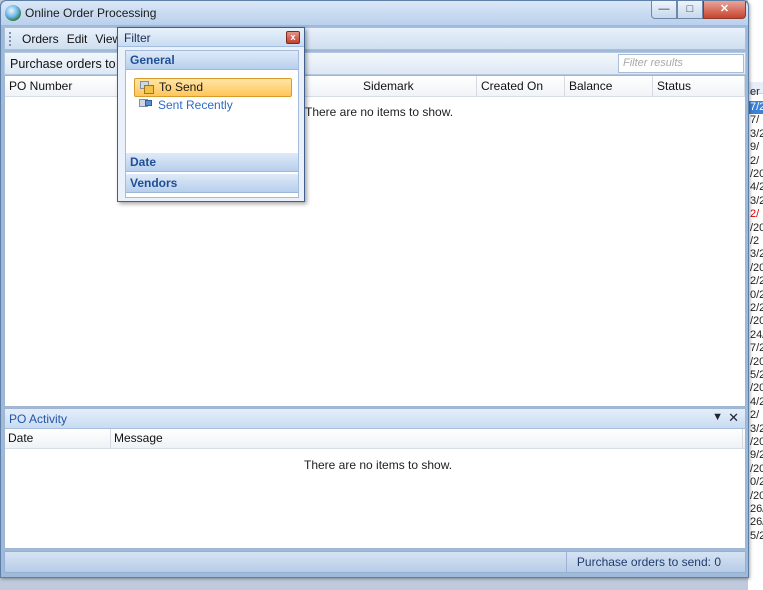  I want to click on activity-grid-header: Date Message, so click(375, 439).